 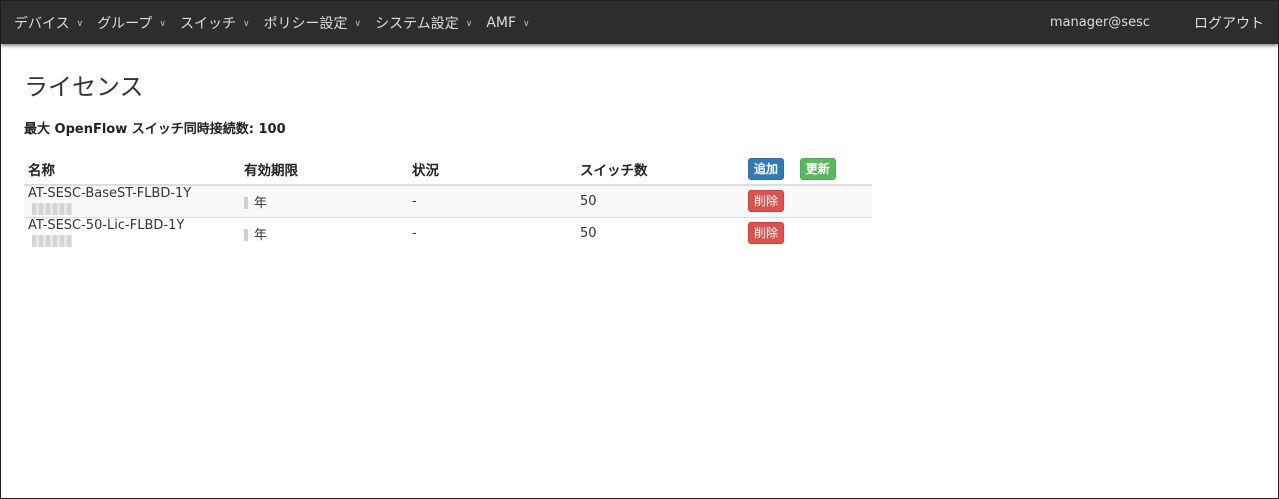 I want to click on logout-link: ログアウト, so click(x=1229, y=23).